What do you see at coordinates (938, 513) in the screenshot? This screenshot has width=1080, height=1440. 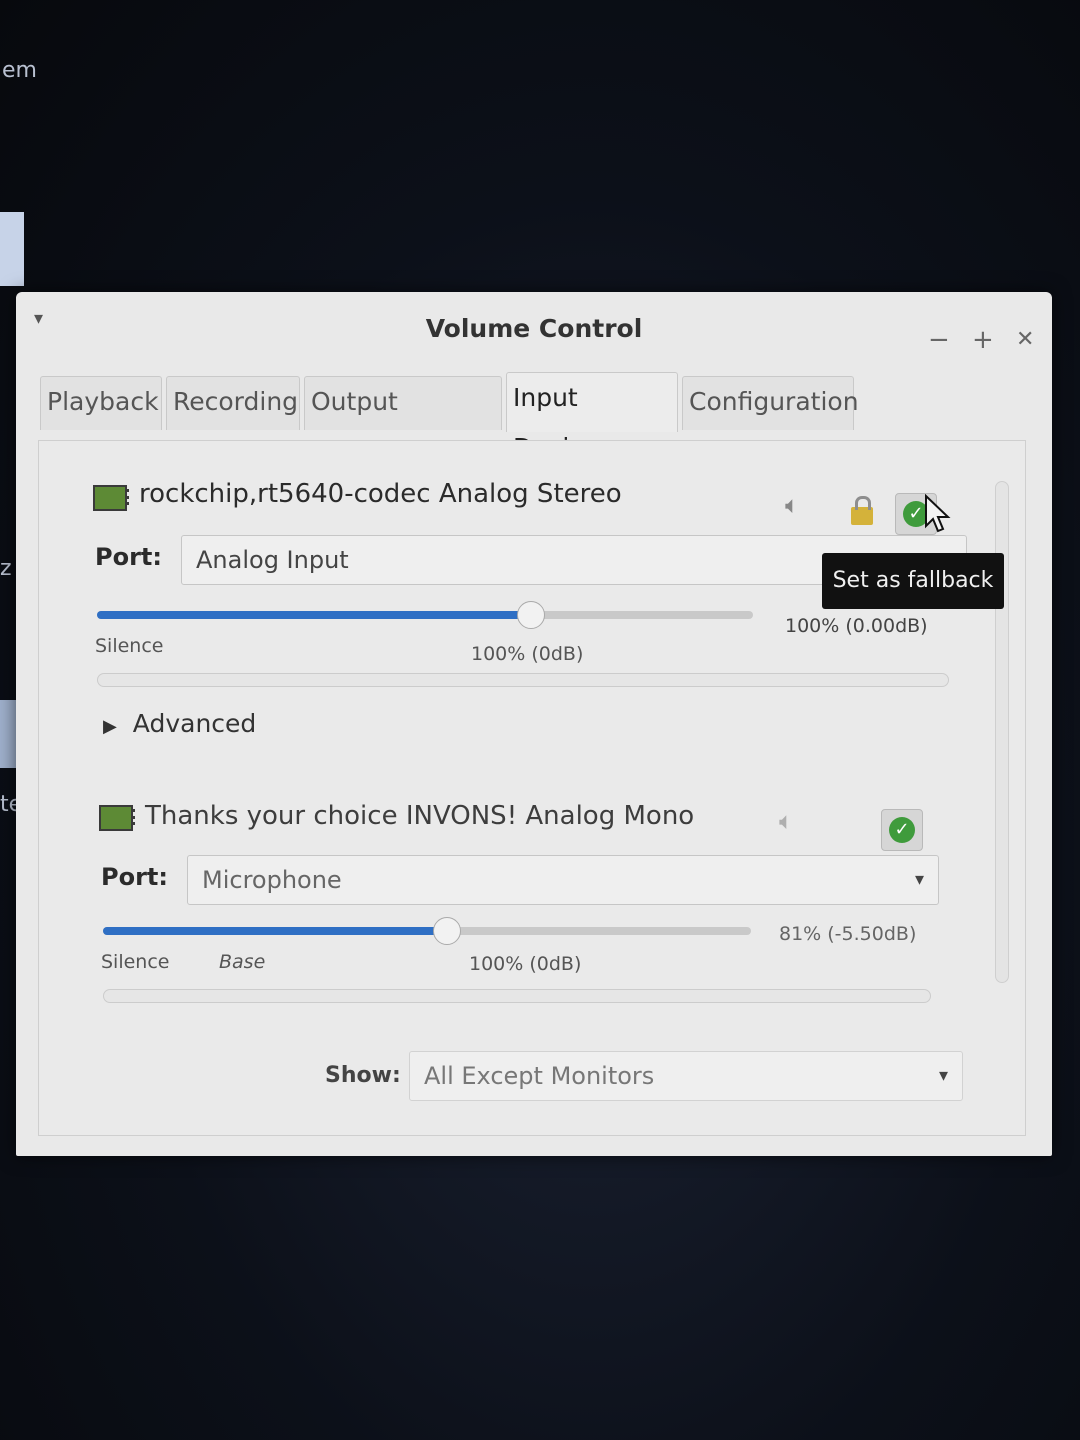 I see `mouse-pointer-icon` at bounding box center [938, 513].